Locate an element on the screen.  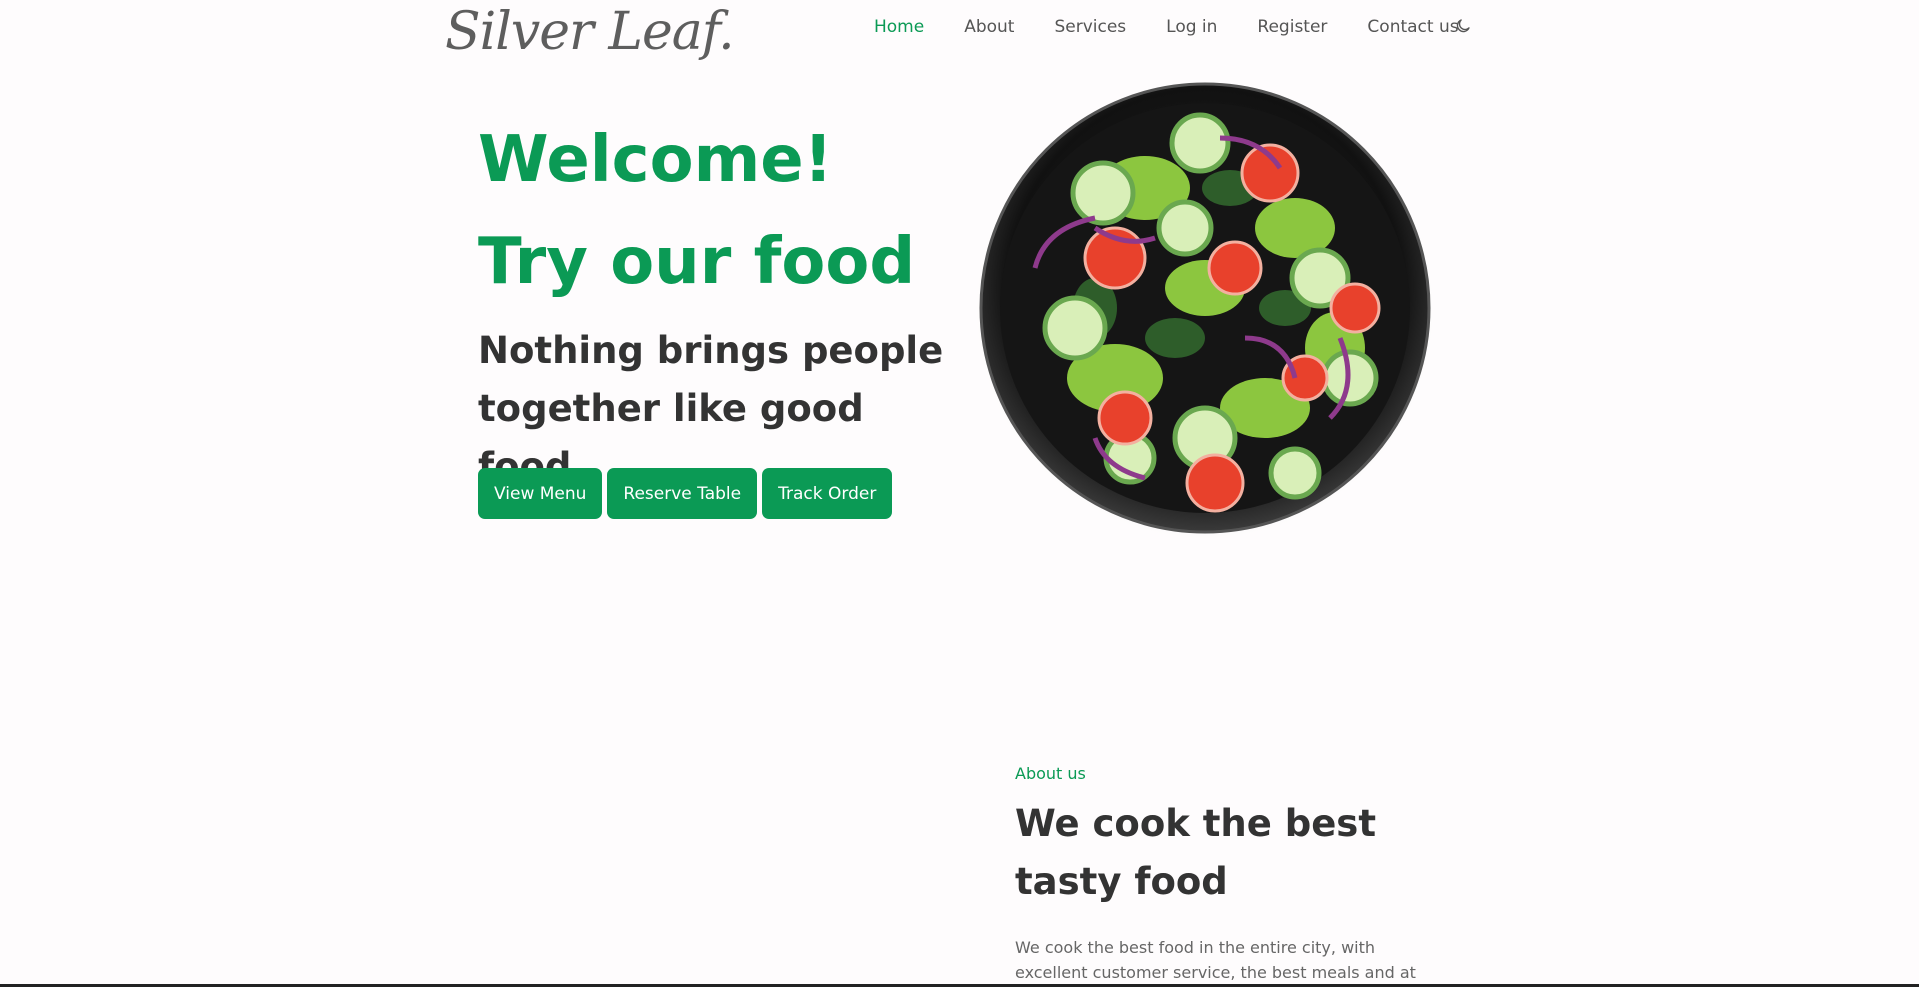
nav-link-login: Log in is located at coordinates (1191, 27).